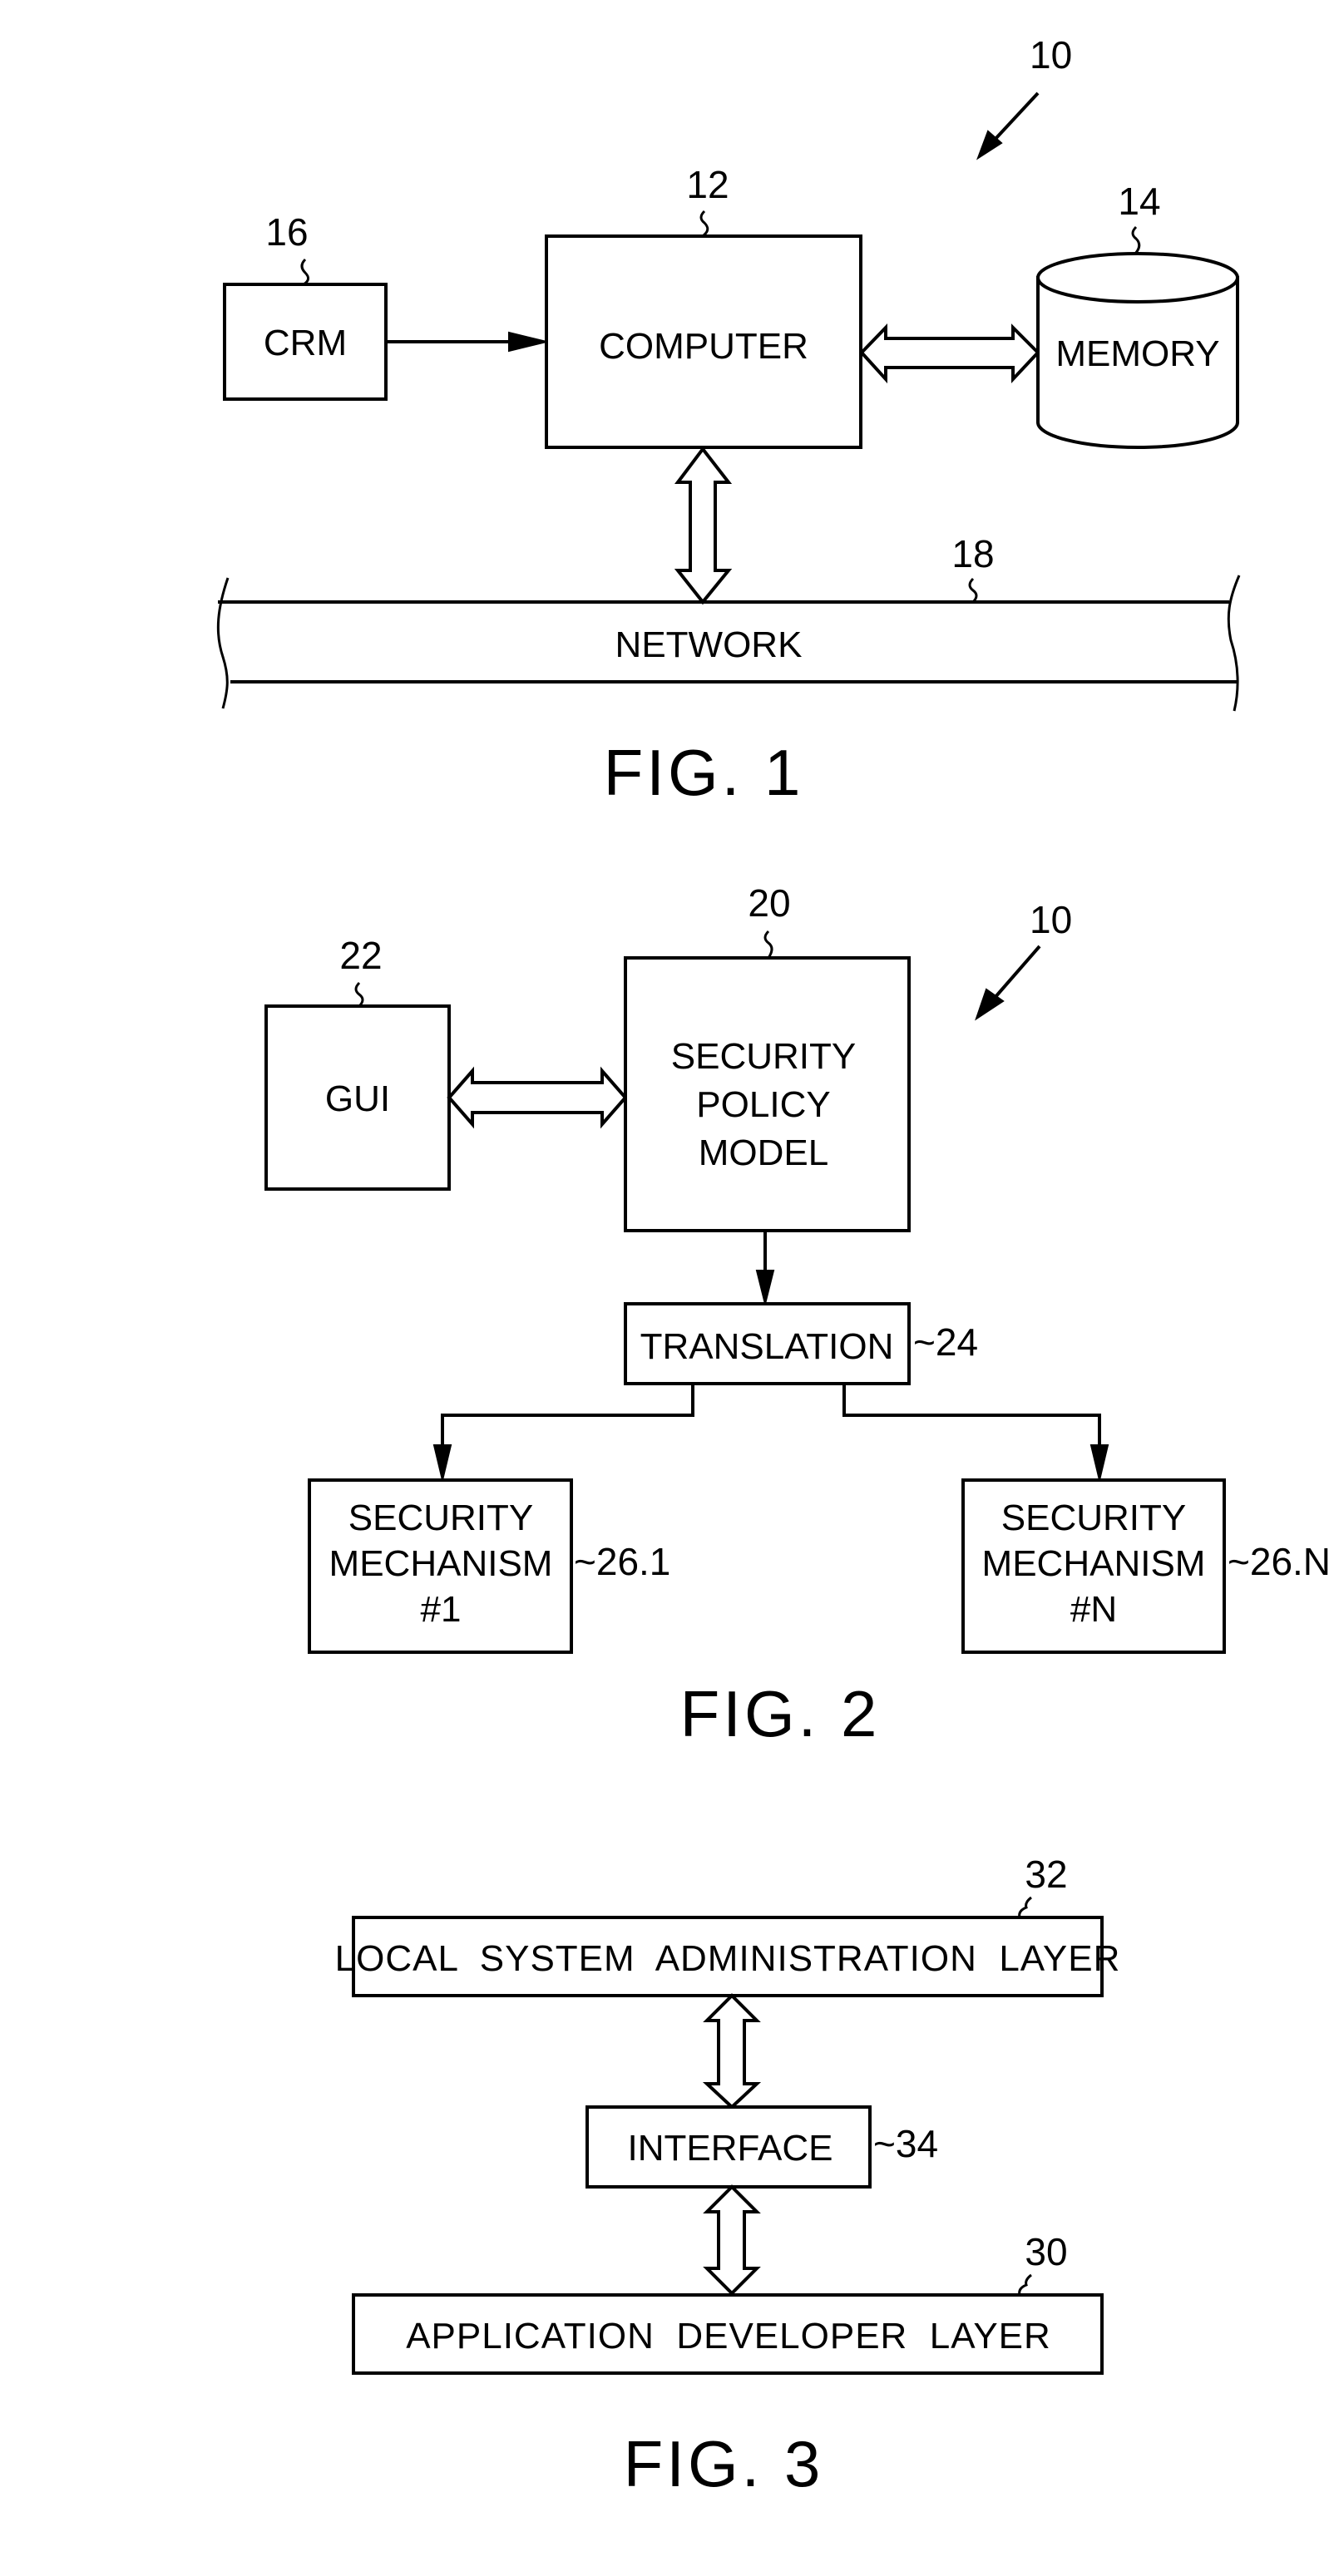 The height and width of the screenshot is (2576, 1334). Describe the element at coordinates (1137, 314) in the screenshot. I see `memory-block: 14 MEMORY` at that location.